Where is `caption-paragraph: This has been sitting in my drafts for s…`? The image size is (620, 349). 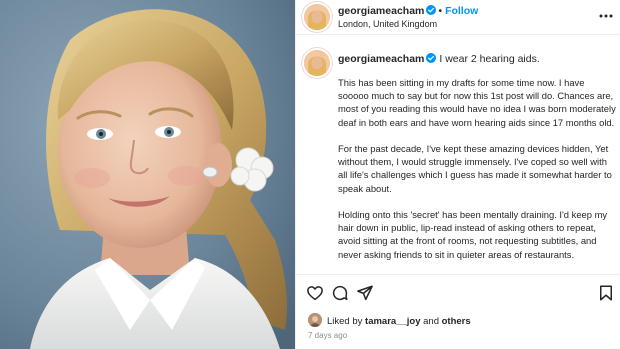
caption-paragraph: This has been sitting in my drafts for s… is located at coordinates (477, 102).